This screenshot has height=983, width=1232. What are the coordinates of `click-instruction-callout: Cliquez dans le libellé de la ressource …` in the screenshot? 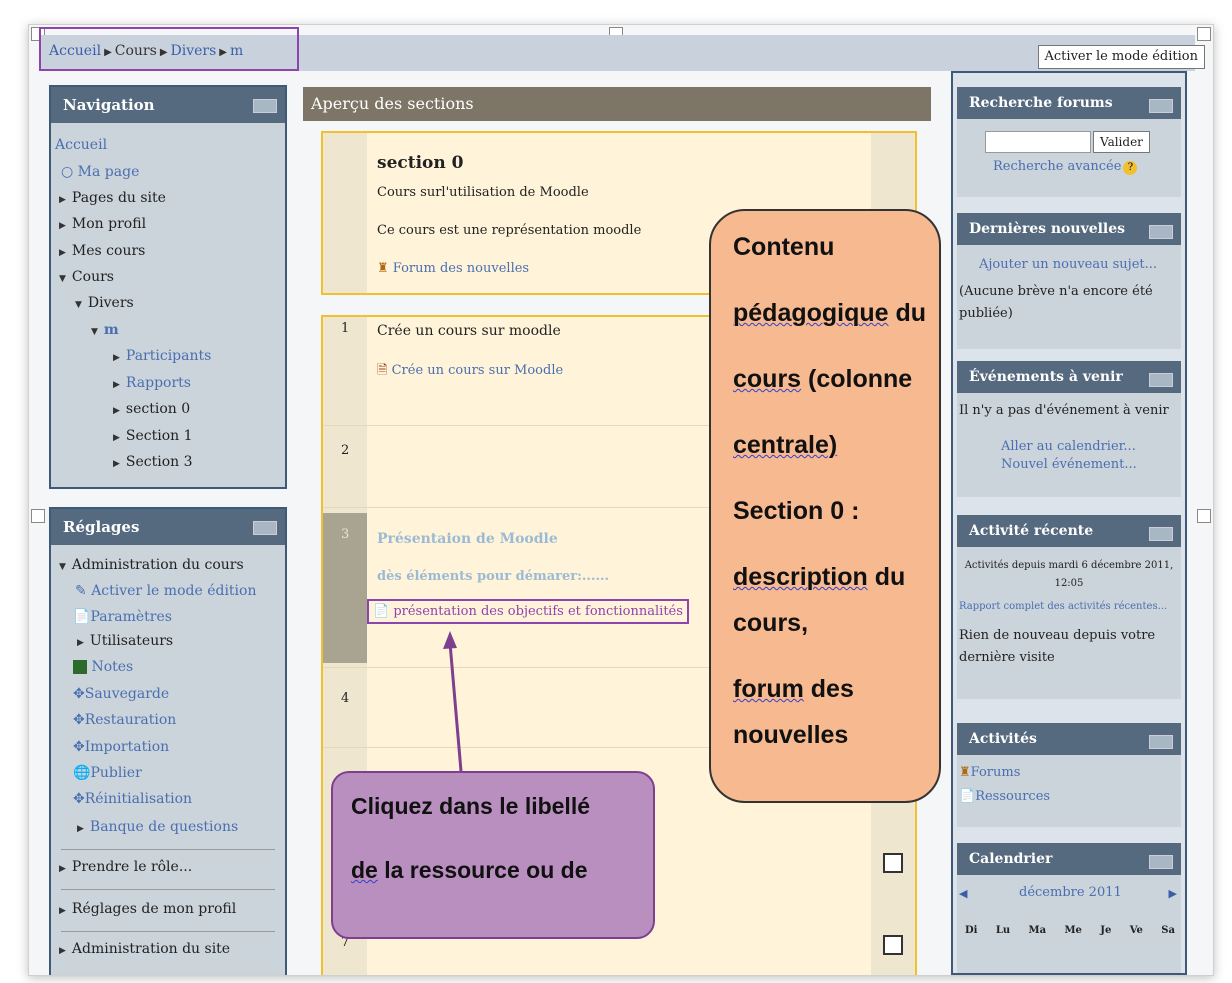 It's located at (493, 855).